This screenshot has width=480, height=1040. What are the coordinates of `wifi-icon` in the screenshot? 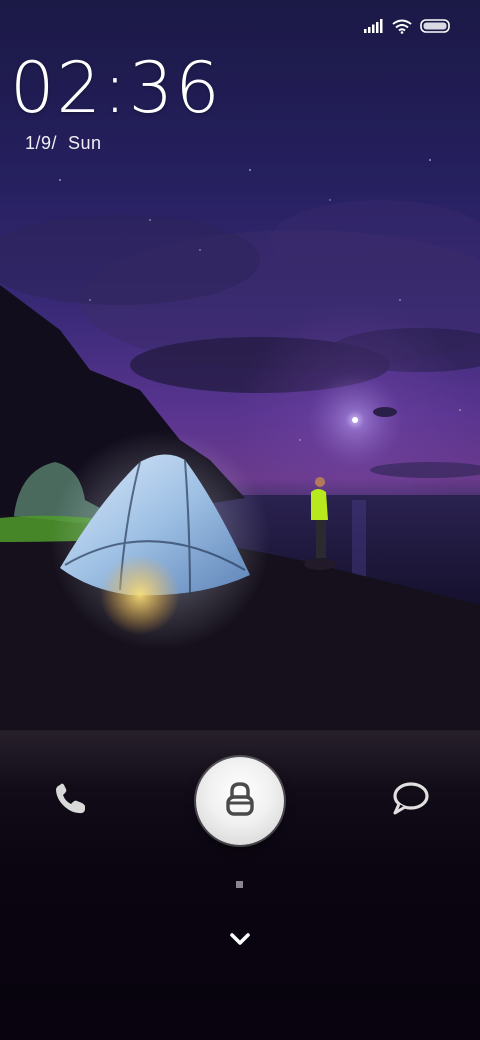 It's located at (402, 26).